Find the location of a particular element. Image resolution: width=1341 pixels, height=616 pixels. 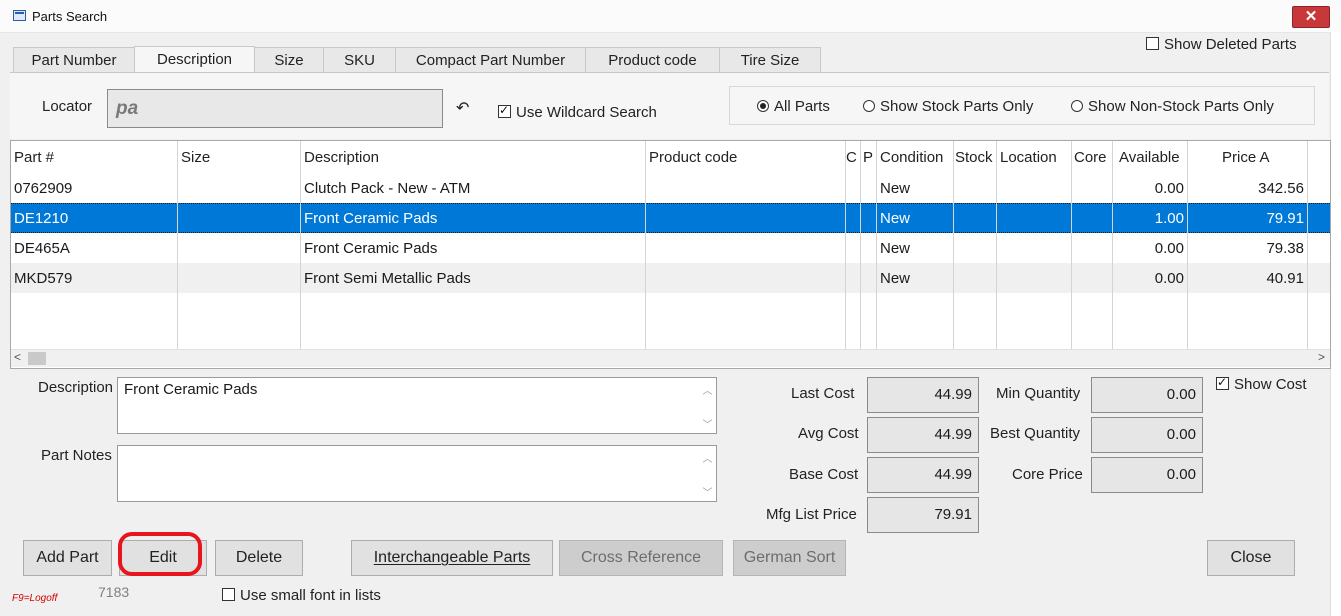

show-deleted-checkbox is located at coordinates (1152, 43).